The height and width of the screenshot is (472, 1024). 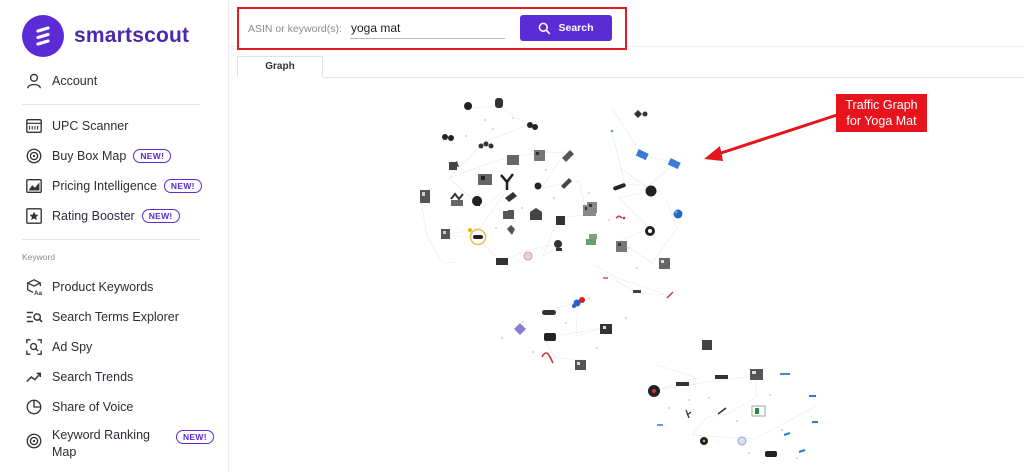 What do you see at coordinates (33, 376) in the screenshot?
I see `trend-line-icon` at bounding box center [33, 376].